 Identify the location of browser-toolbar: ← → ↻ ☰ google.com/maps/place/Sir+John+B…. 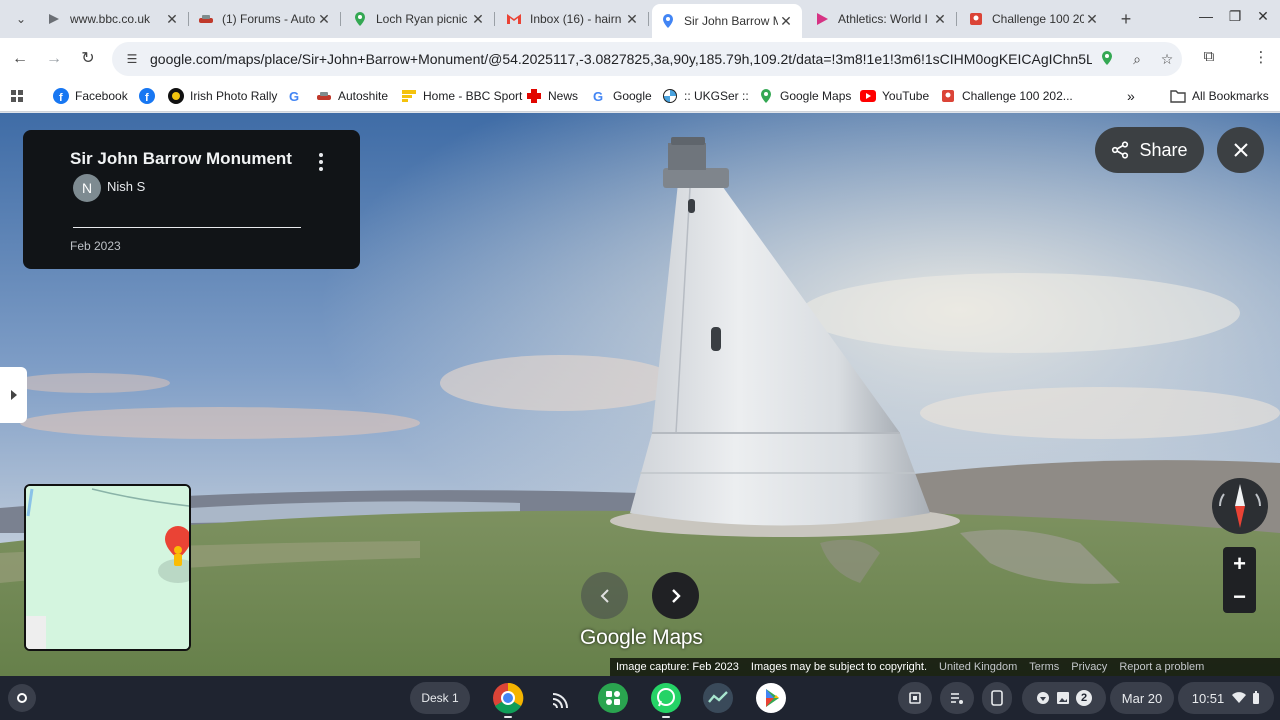
(640, 59).